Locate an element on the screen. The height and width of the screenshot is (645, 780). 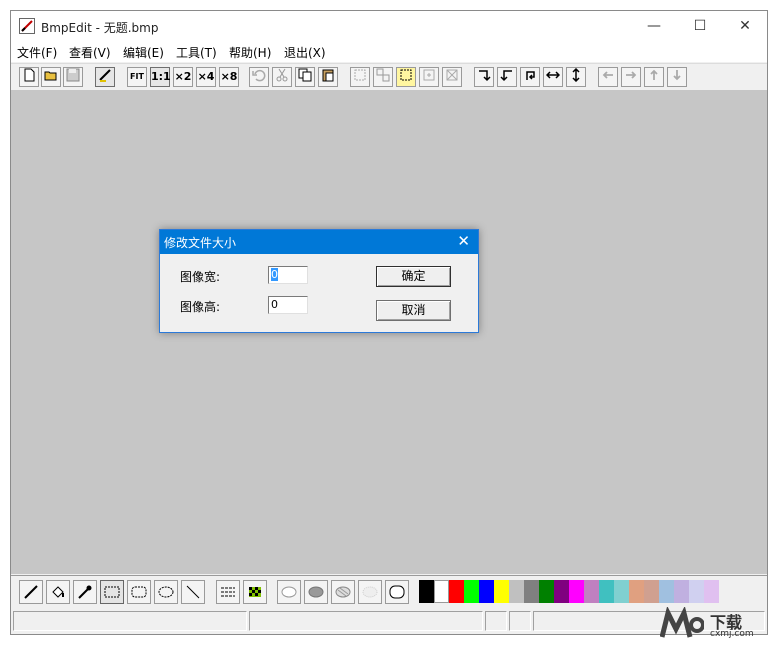
resize-button is located at coordinates (429, 77).